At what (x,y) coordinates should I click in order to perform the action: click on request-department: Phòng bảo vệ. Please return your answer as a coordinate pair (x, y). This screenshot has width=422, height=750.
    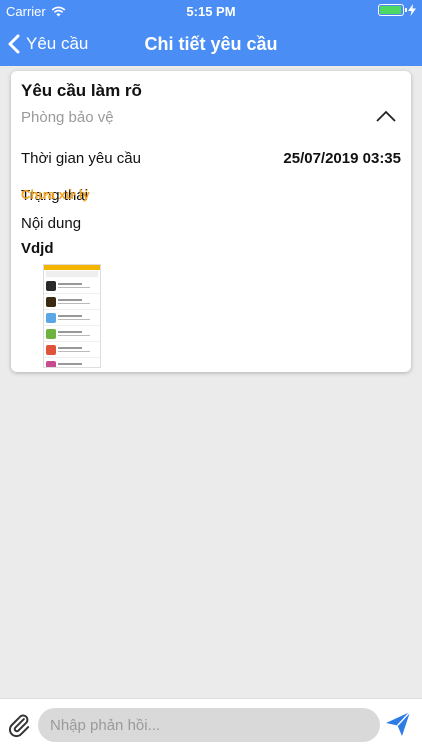
    Looking at the image, I should click on (67, 117).